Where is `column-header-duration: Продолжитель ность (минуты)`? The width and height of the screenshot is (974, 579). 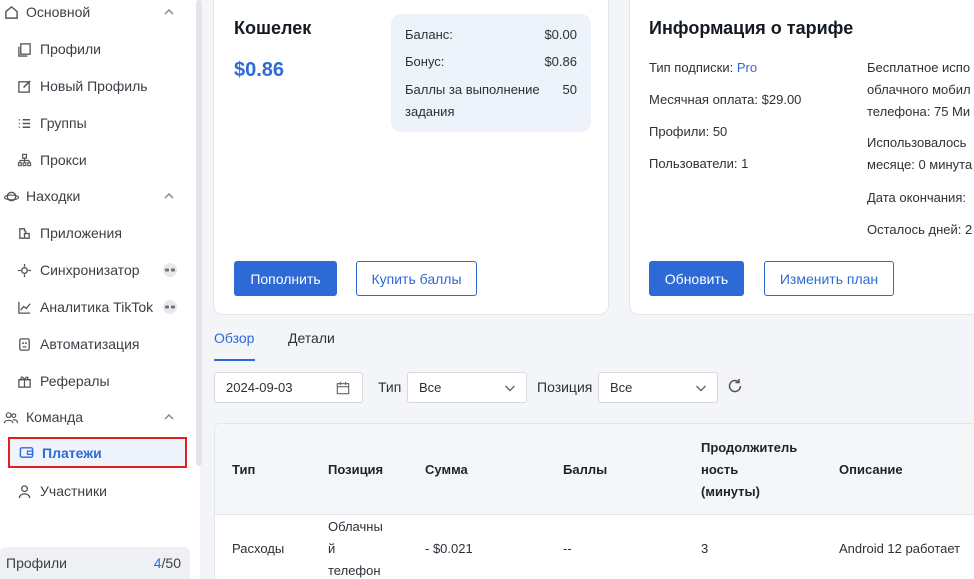
column-header-duration: Продолжитель ность (минуты) is located at coordinates (749, 470).